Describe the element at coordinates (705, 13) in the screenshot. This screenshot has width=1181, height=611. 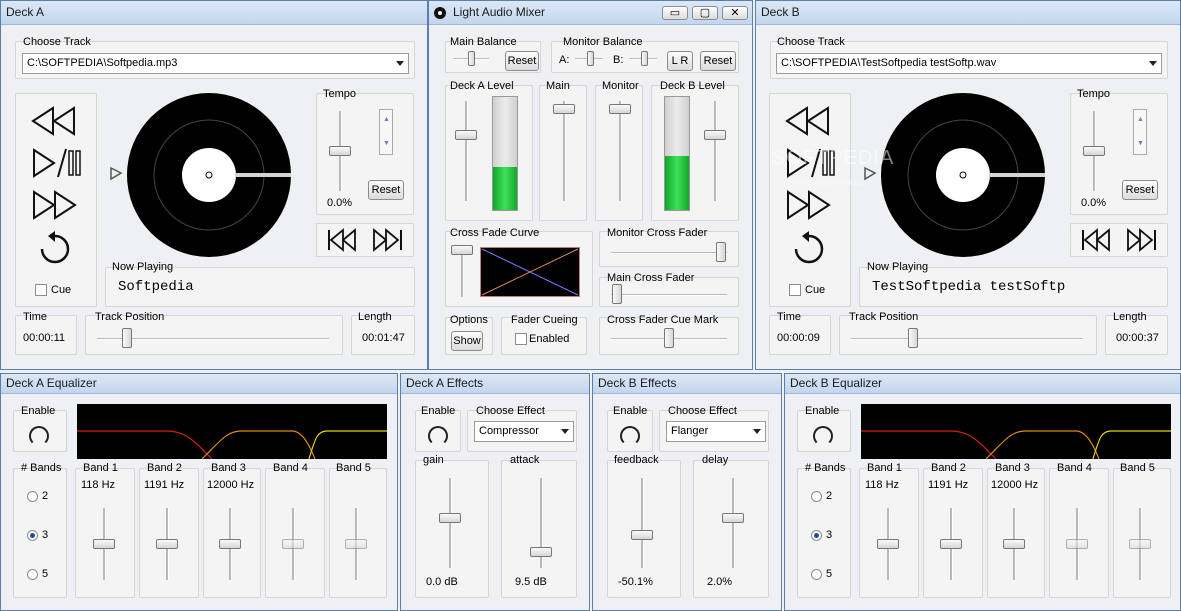
I see `maximize-button: ▢` at that location.